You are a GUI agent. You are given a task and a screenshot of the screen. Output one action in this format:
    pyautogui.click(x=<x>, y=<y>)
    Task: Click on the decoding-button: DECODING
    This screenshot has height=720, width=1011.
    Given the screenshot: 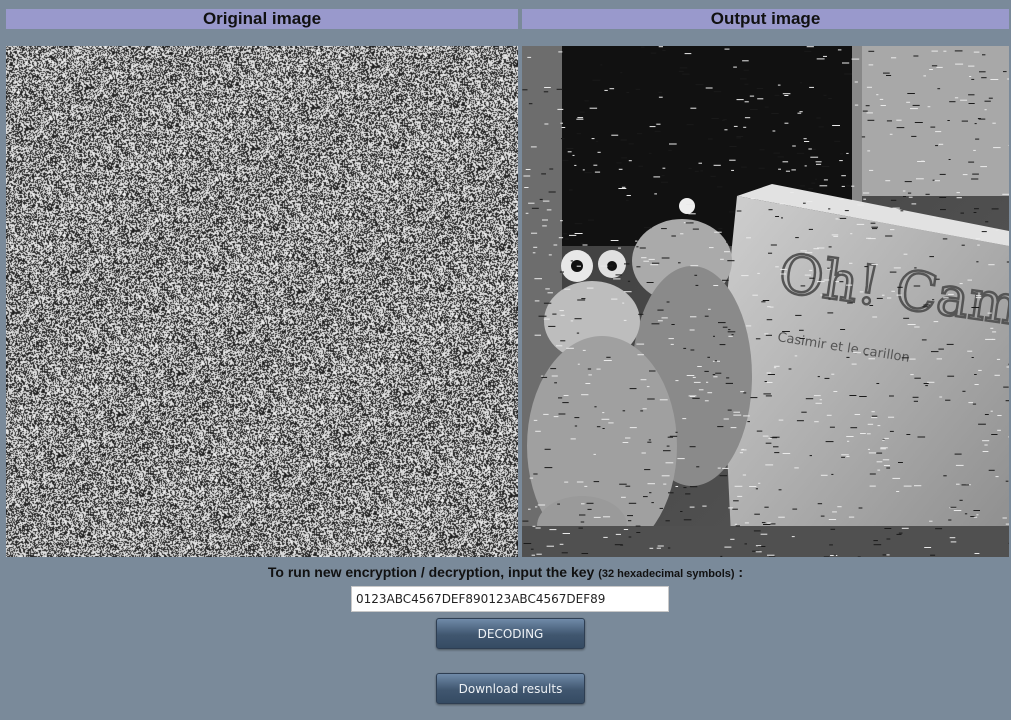 What is the action you would take?
    pyautogui.click(x=510, y=633)
    